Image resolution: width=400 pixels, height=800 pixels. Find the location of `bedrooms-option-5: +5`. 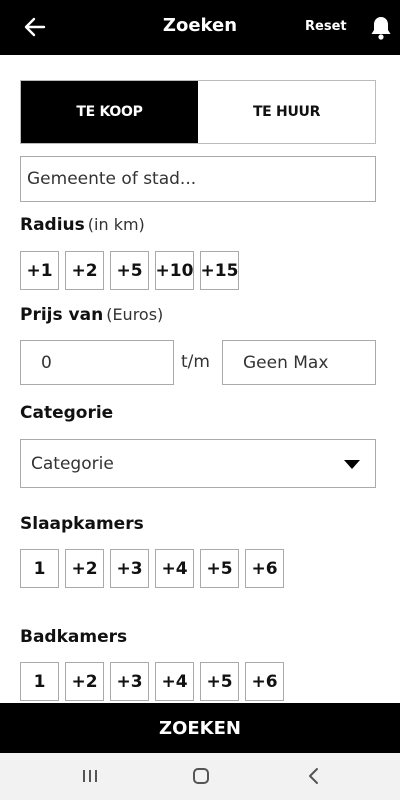

bedrooms-option-5: +5 is located at coordinates (219, 568).